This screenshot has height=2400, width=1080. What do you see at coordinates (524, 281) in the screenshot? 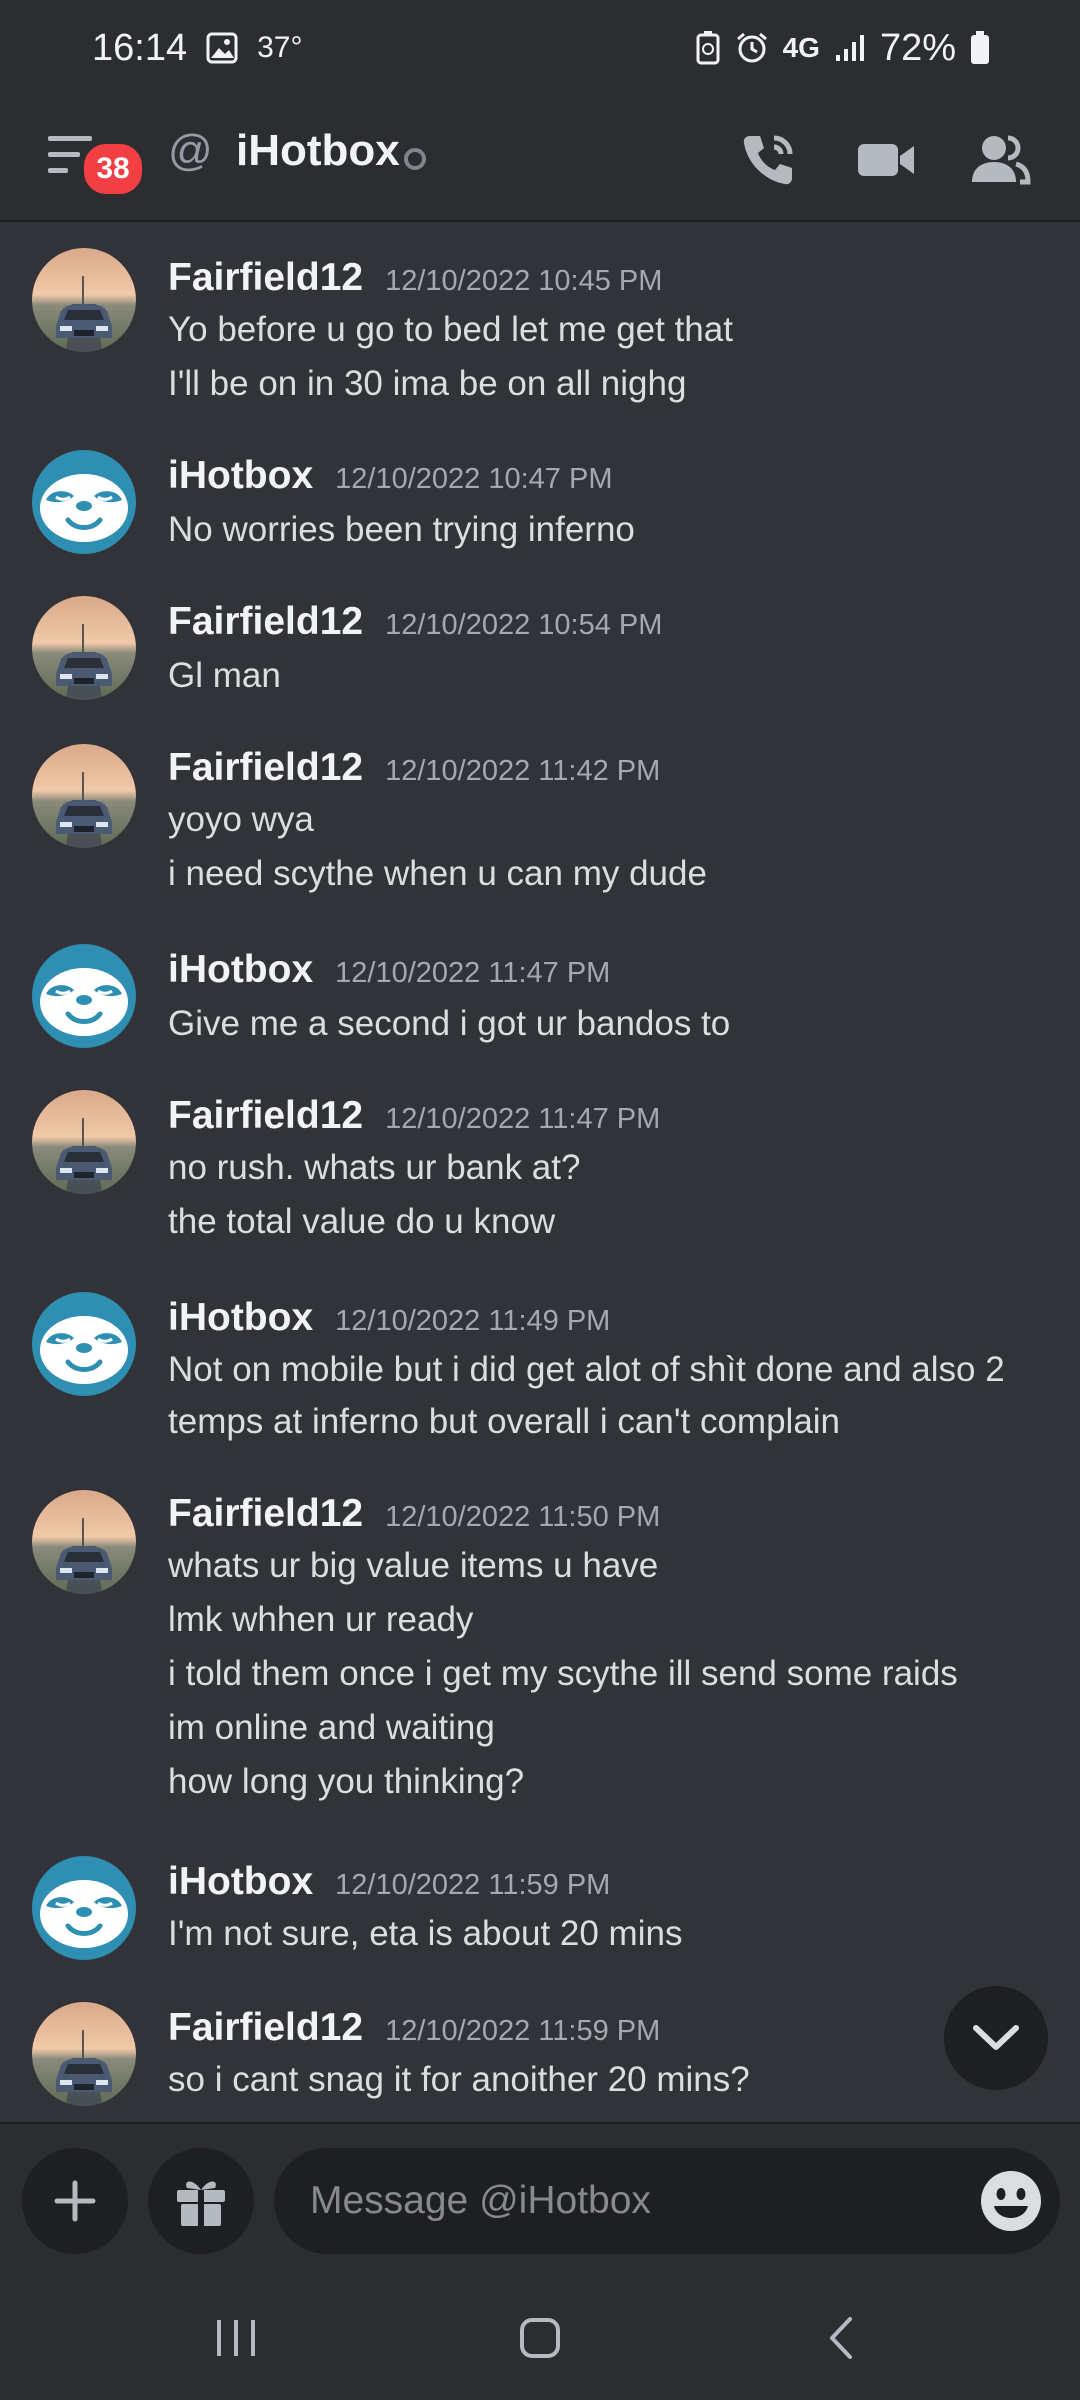
I see `timestamp: 12/10/2022 10:45 PM` at bounding box center [524, 281].